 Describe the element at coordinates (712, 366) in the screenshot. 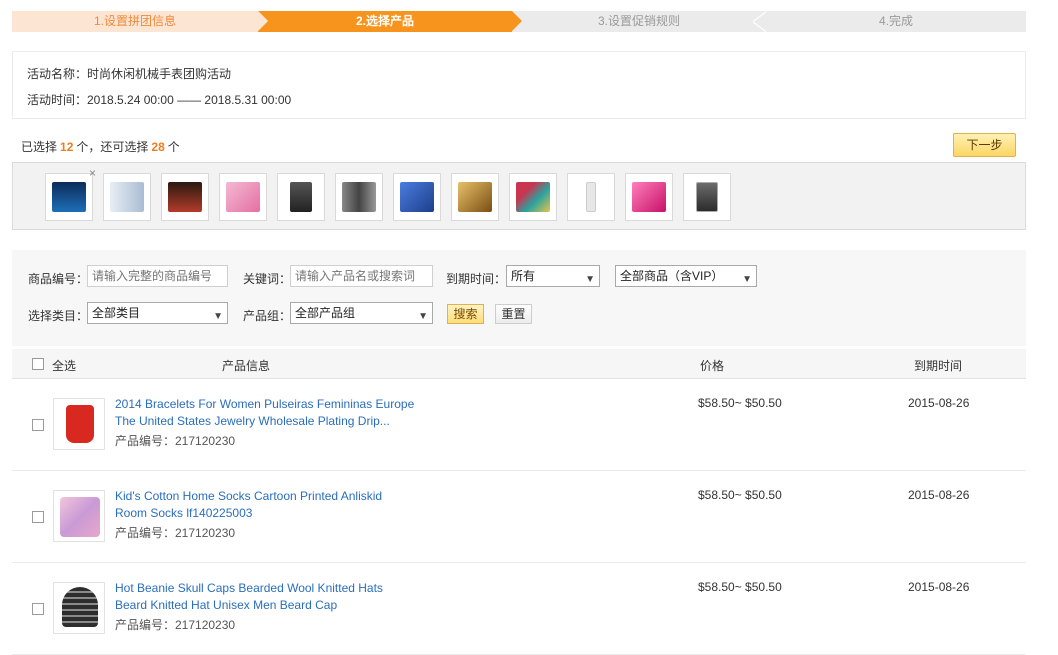

I see `column-price: 价格` at that location.